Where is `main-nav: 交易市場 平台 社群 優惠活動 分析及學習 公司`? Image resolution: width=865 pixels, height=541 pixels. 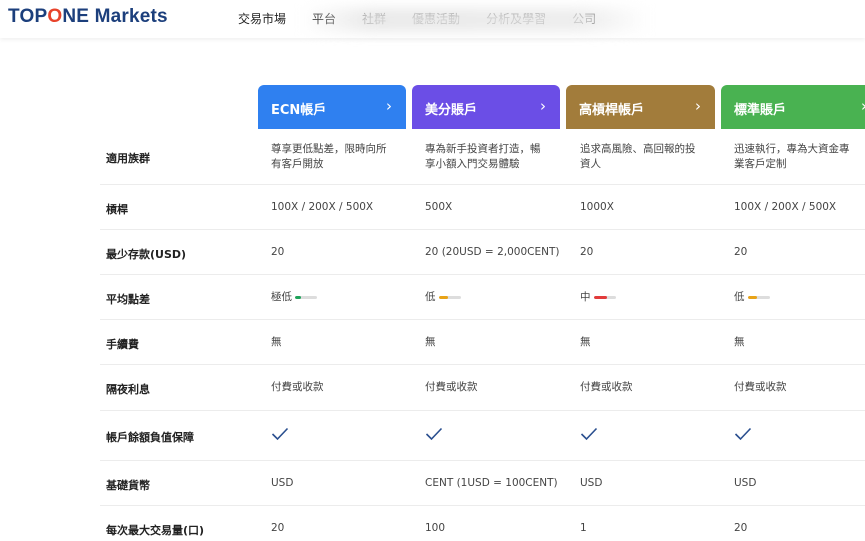
main-nav: 交易市場 平台 社群 優惠活動 分析及學習 公司 is located at coordinates (430, 18).